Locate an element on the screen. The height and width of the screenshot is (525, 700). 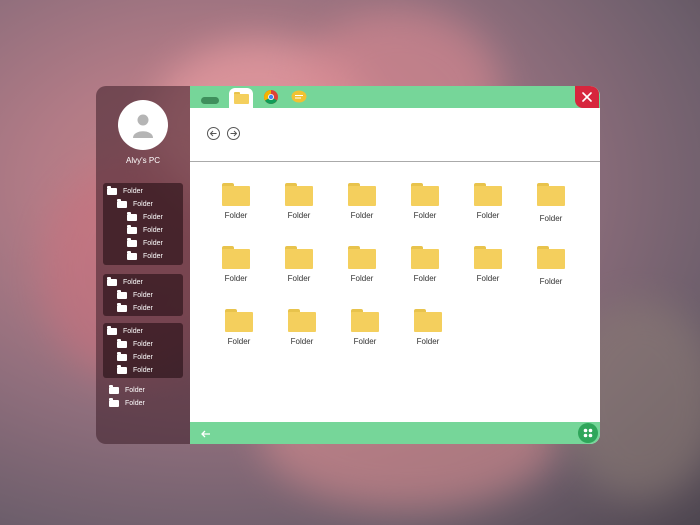
bottom-back-button is located at coordinates (207, 433).